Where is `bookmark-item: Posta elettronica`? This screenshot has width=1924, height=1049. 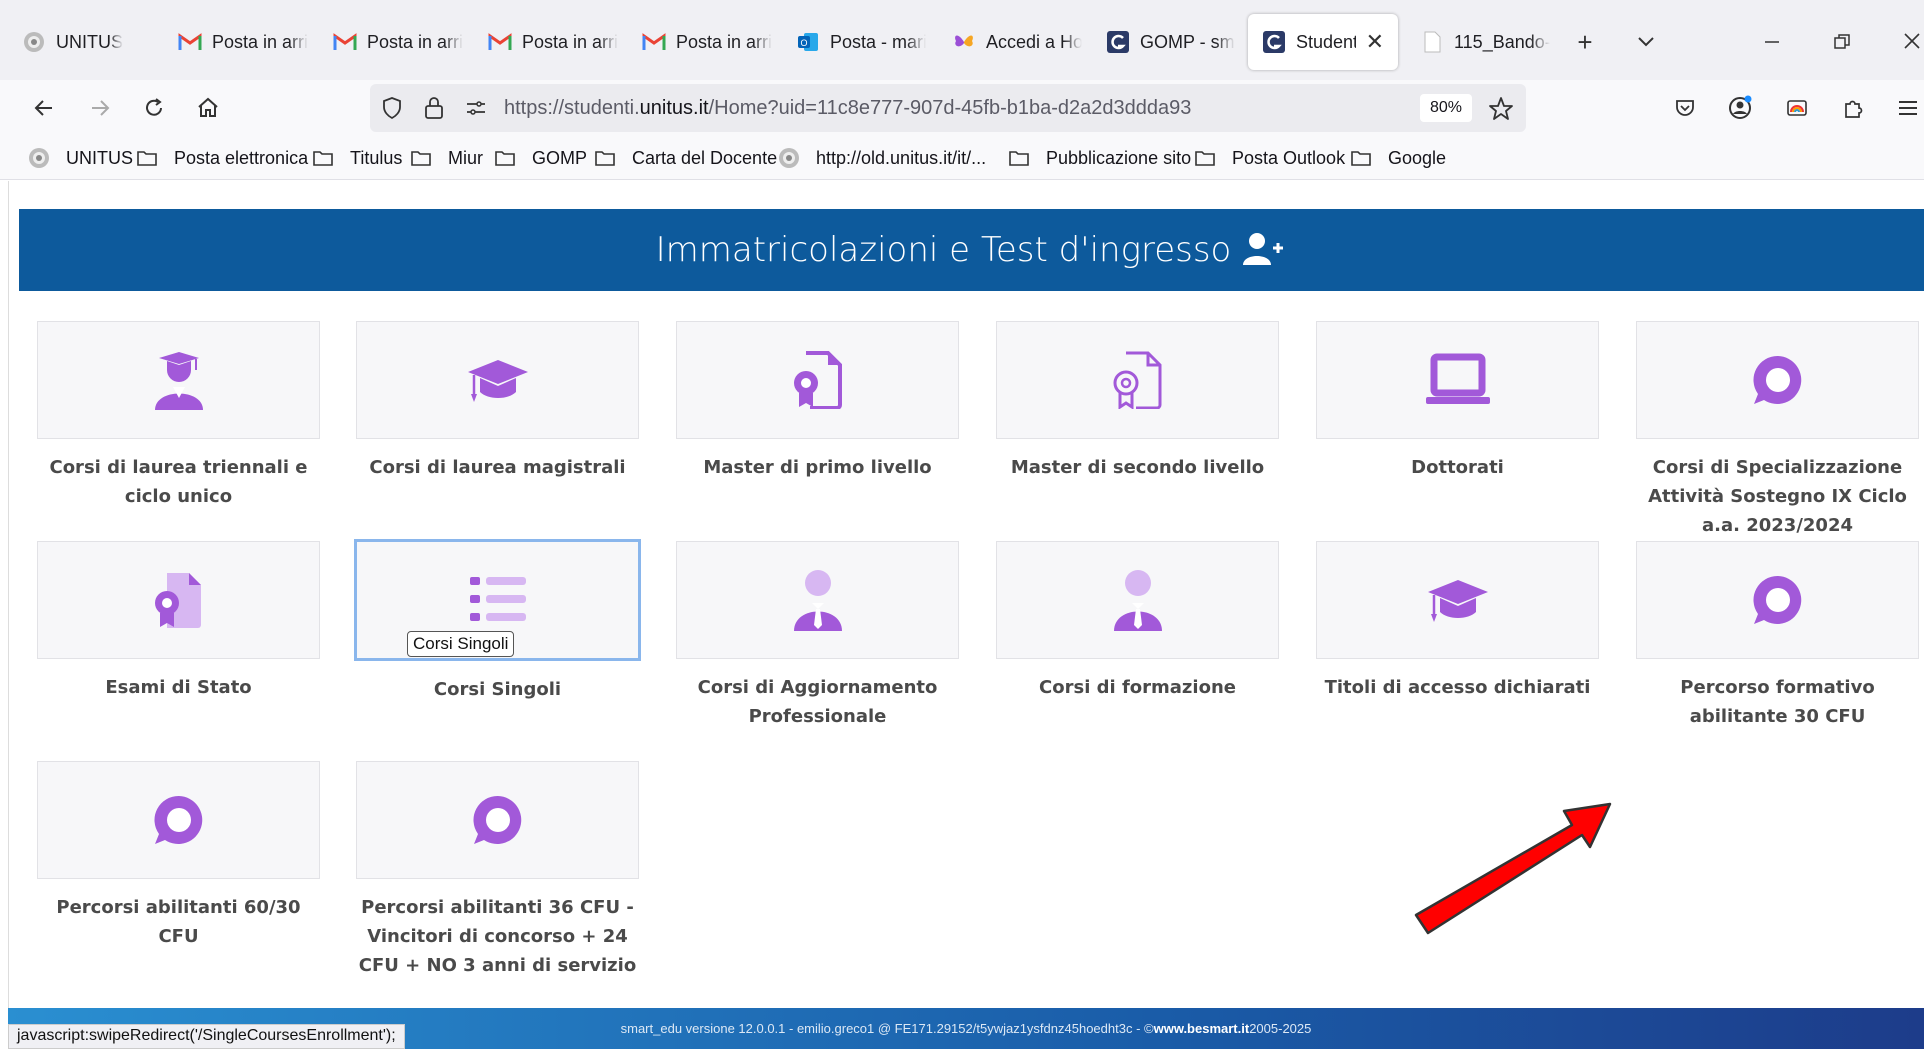 bookmark-item: Posta elettronica is located at coordinates (222, 158).